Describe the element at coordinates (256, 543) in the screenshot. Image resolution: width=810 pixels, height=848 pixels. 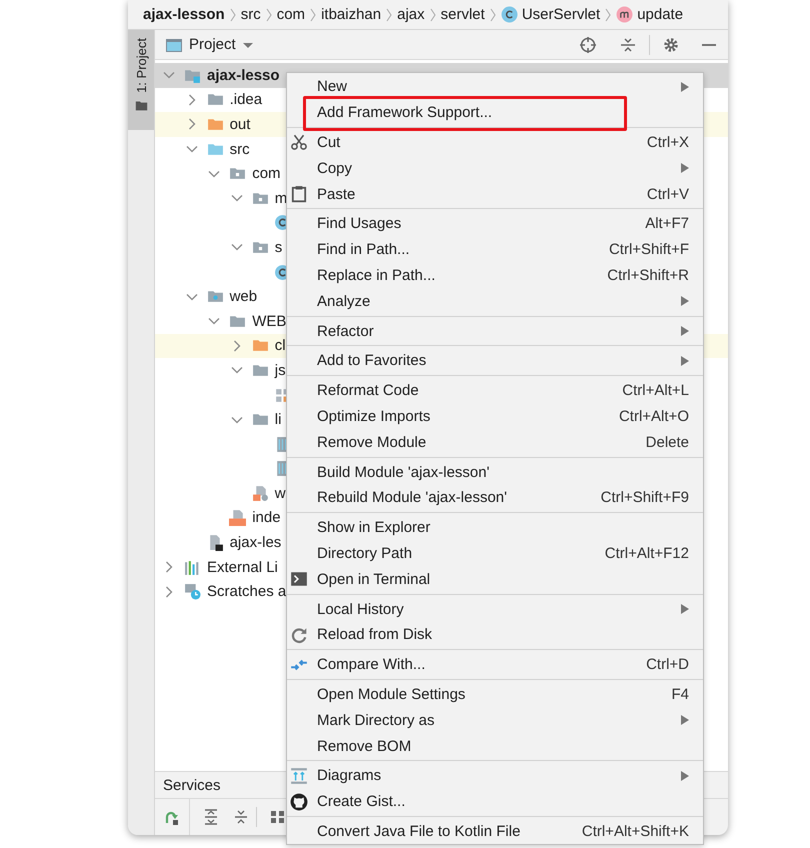
I see `tree-label: ajax-les` at that location.